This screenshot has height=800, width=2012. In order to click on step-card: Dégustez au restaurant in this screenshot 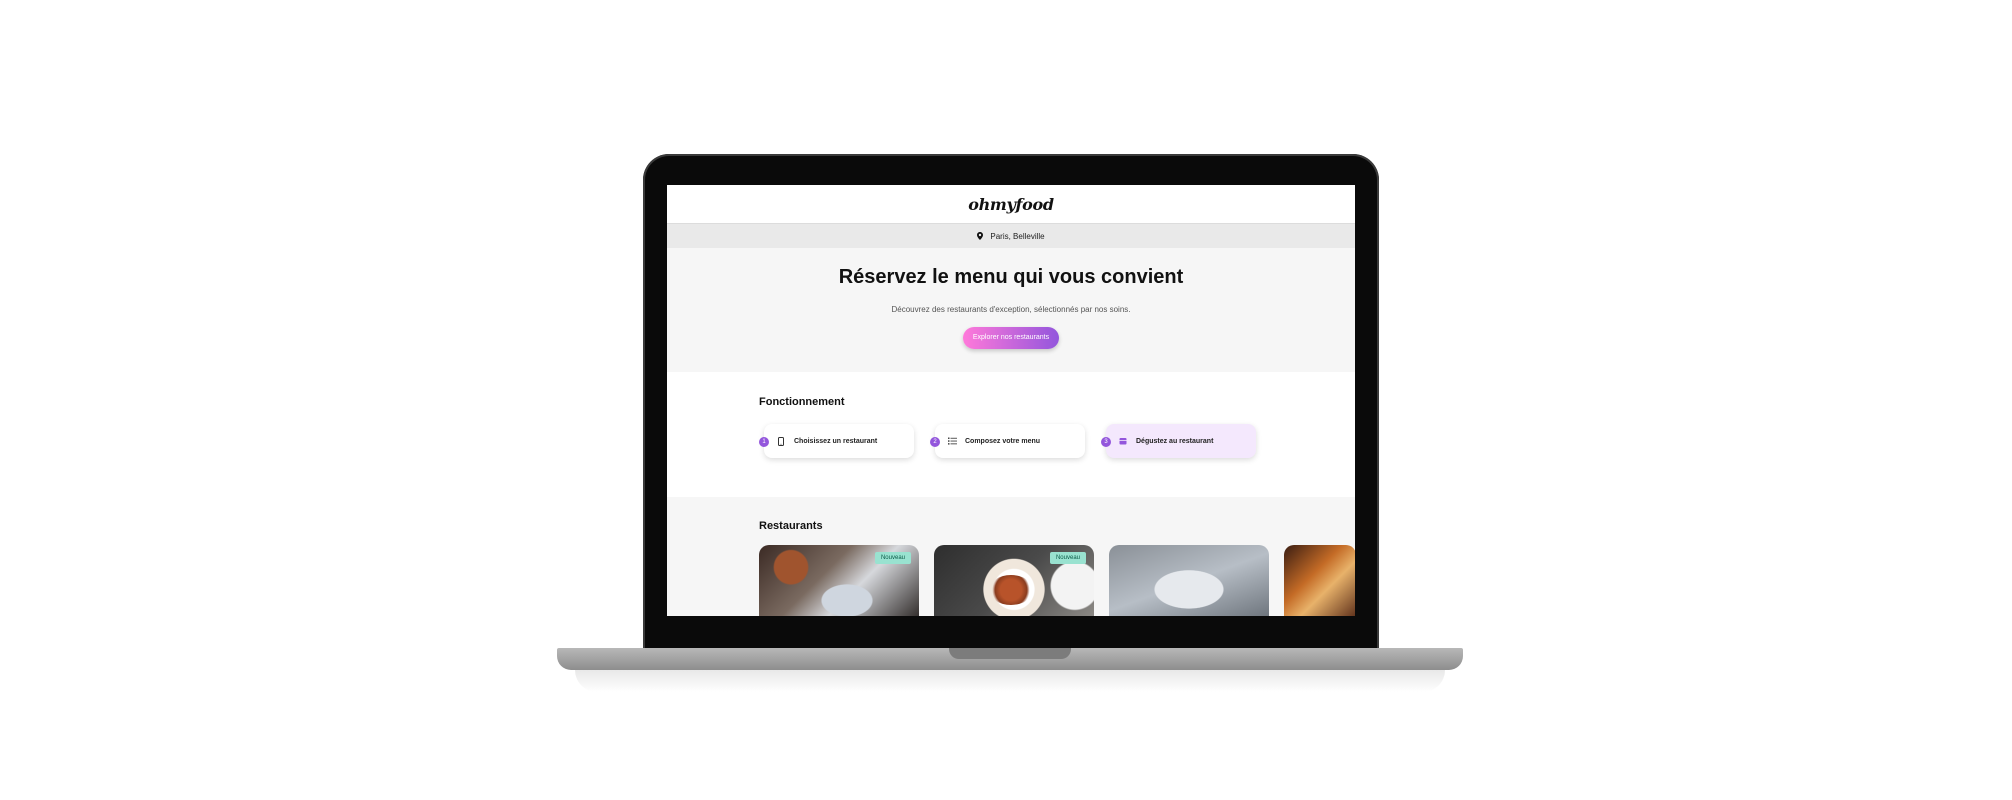, I will do `click(1181, 441)`.